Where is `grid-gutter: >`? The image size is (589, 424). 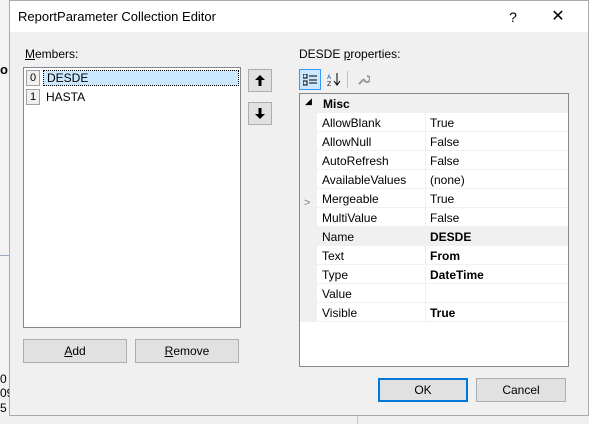 grid-gutter: > is located at coordinates (308, 217).